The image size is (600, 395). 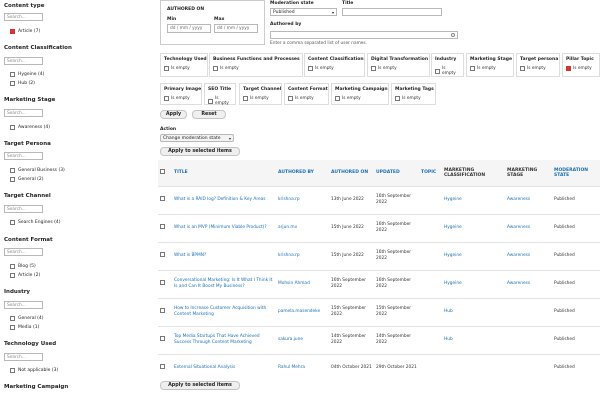 I want to click on row-author-link: krishna.rp, so click(x=302, y=256).